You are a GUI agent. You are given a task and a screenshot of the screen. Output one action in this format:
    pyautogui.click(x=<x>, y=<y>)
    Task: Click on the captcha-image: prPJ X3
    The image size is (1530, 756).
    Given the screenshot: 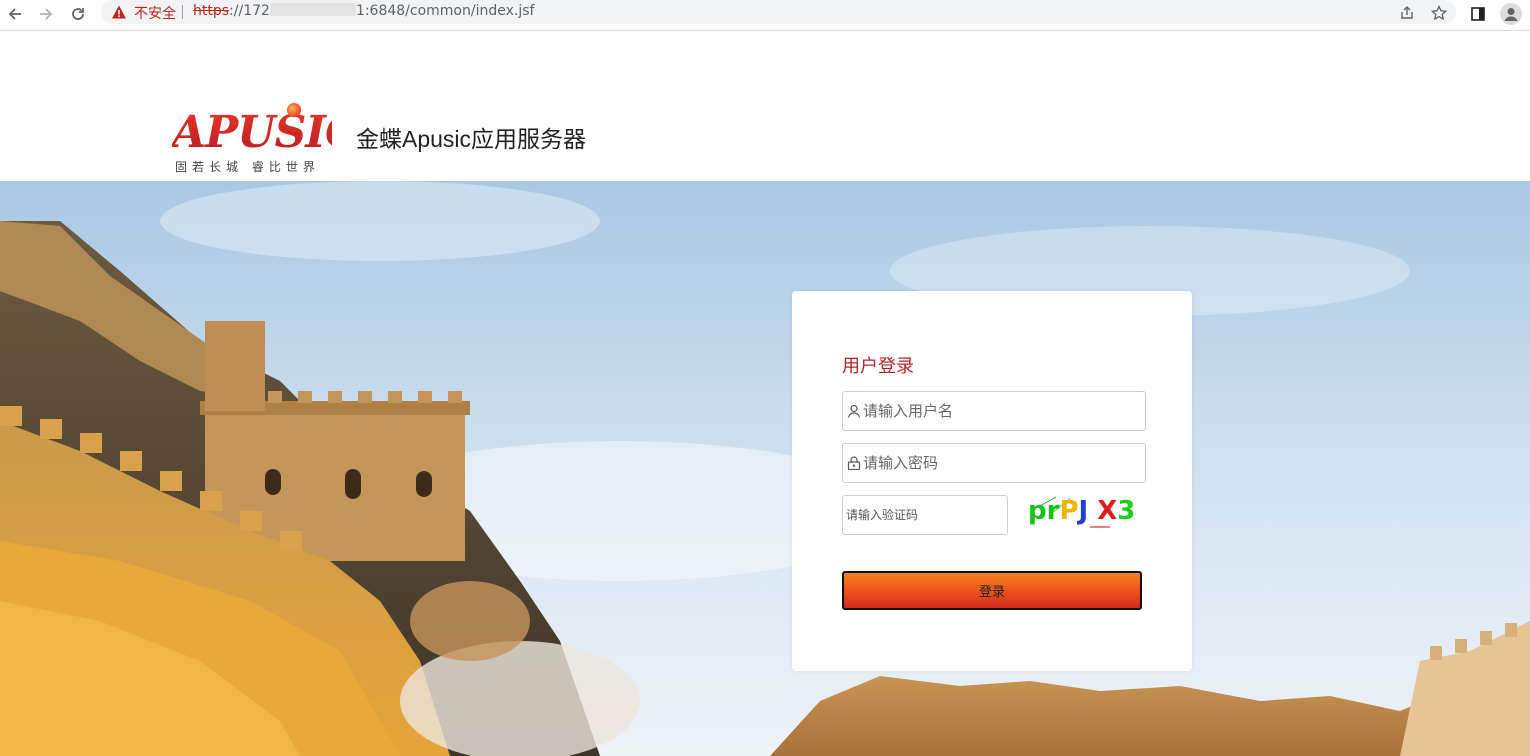 What is the action you would take?
    pyautogui.click(x=1081, y=511)
    